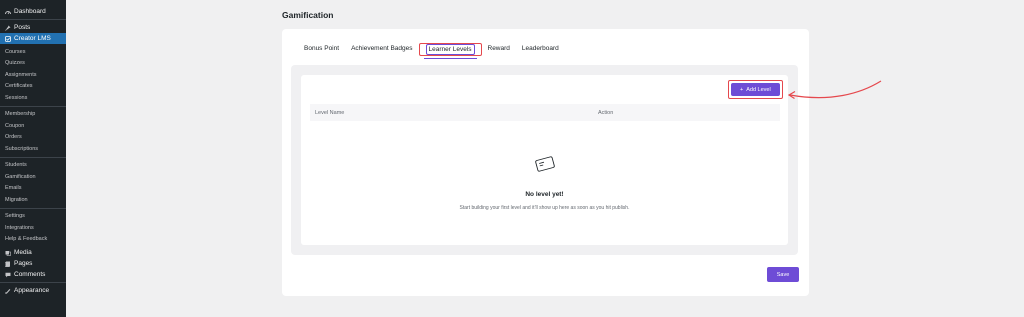  Describe the element at coordinates (33, 217) in the screenshot. I see `sidebar-subitem-settings: Settings` at that location.